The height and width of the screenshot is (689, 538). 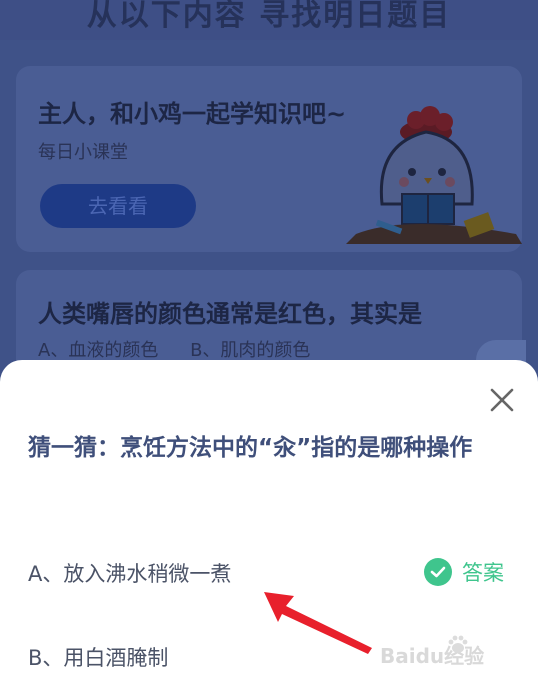 I want to click on correct-answer-badge: 答案, so click(x=464, y=572).